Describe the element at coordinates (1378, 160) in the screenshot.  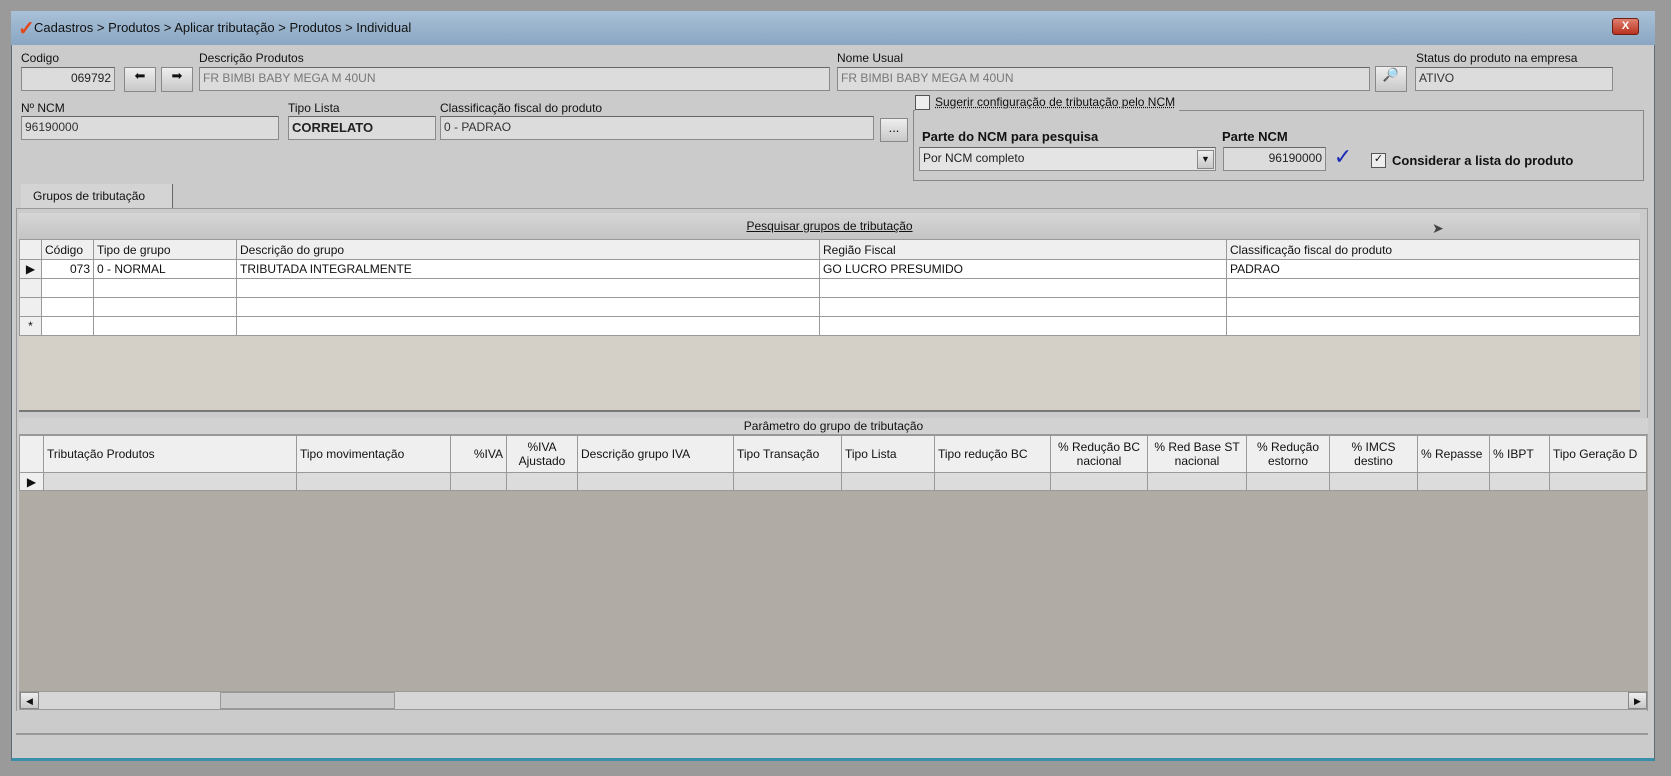
I see `considerar-checkbox: ✓` at that location.